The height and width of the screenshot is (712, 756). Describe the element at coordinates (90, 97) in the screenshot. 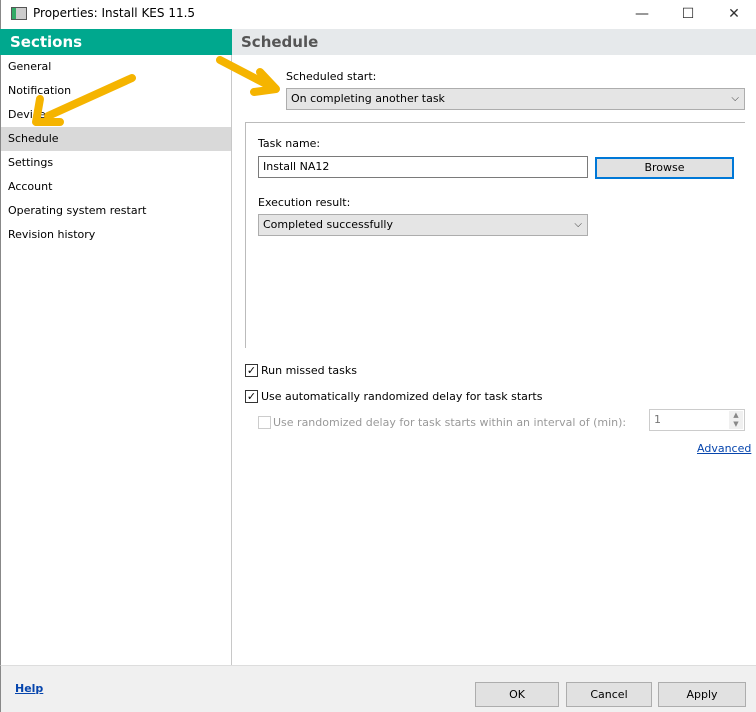

I see `arrow-to-schedule-icon` at that location.